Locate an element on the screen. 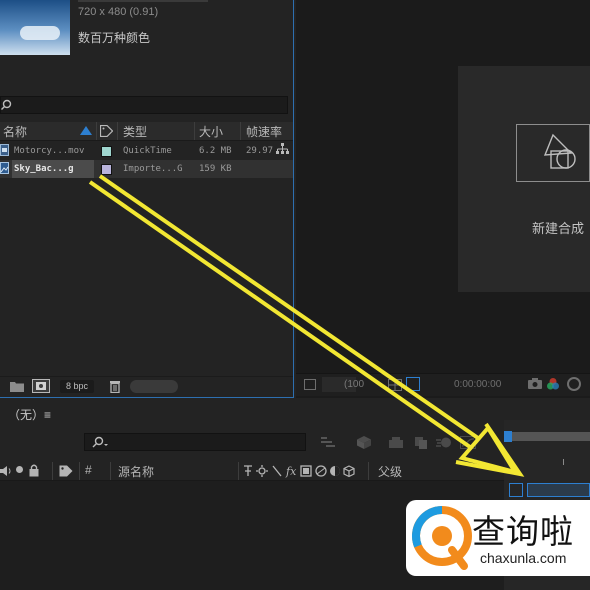 The height and width of the screenshot is (590, 590). watermark-logo-icon is located at coordinates (442, 538).